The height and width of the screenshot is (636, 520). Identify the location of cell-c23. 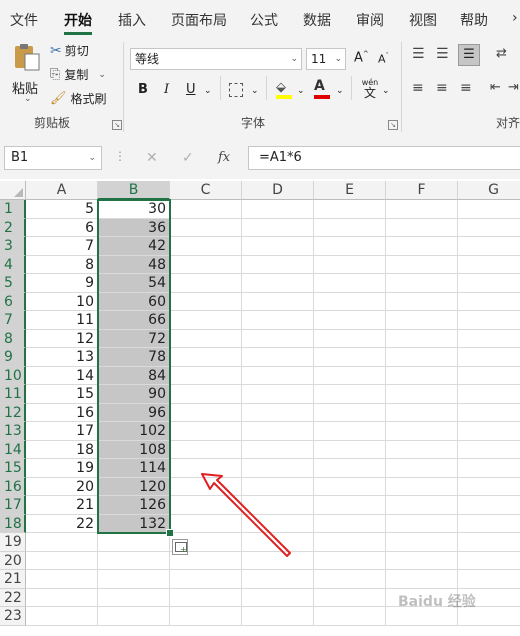
(206, 616).